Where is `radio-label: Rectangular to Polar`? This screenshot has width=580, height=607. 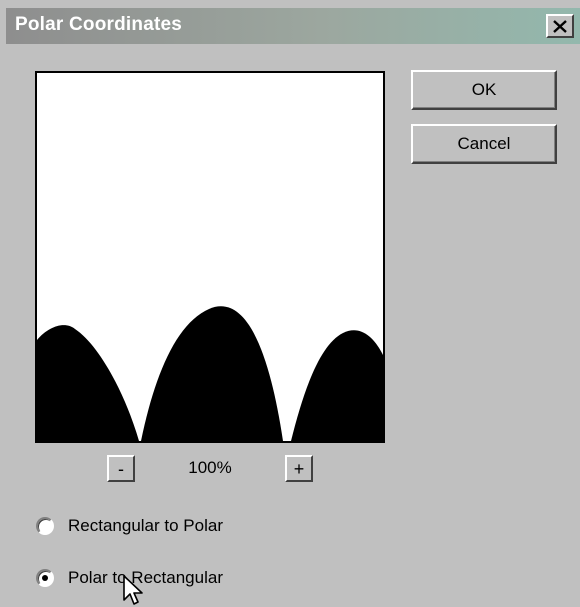 radio-label: Rectangular to Polar is located at coordinates (145, 525).